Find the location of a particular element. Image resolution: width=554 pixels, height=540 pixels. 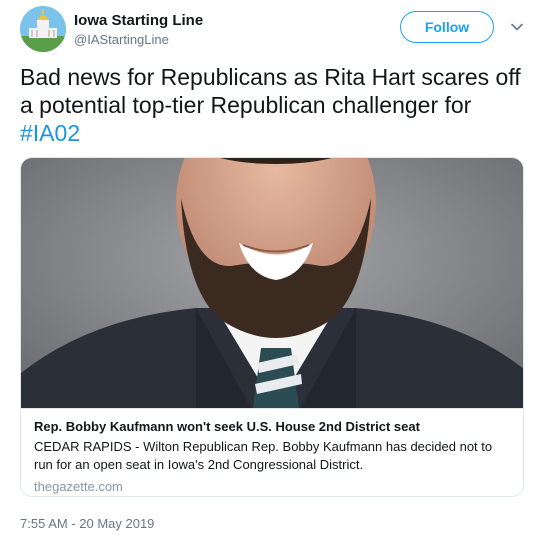

author-display-name: Iowa Starting Line is located at coordinates (138, 21).